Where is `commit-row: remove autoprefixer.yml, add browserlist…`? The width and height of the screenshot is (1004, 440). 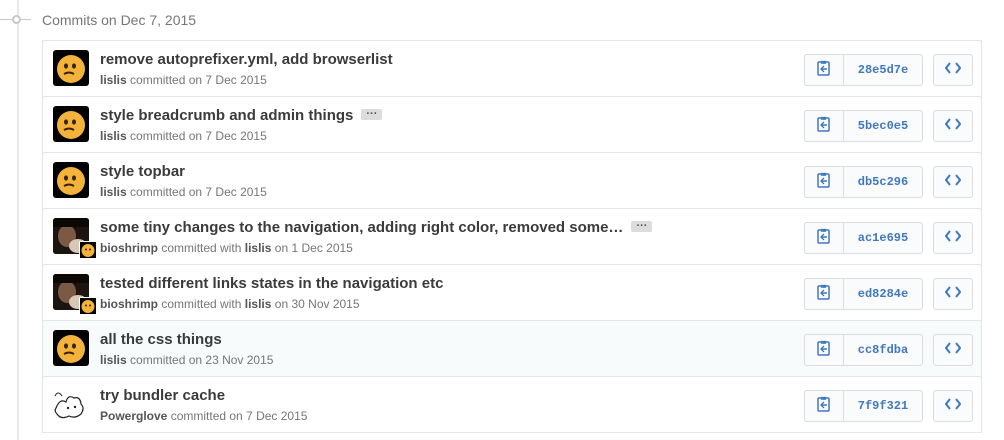 commit-row: remove autoprefixer.yml, add browserlist… is located at coordinates (512, 69).